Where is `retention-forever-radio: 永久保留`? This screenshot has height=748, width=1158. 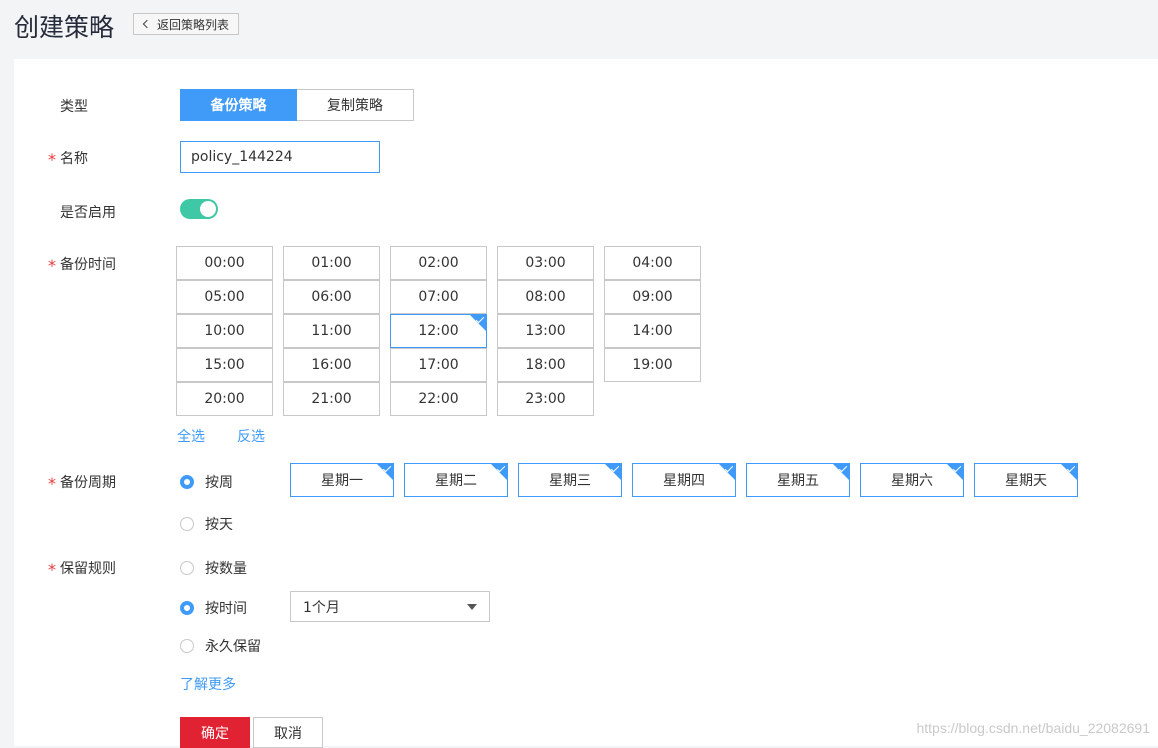 retention-forever-radio: 永久保留 is located at coordinates (220, 646).